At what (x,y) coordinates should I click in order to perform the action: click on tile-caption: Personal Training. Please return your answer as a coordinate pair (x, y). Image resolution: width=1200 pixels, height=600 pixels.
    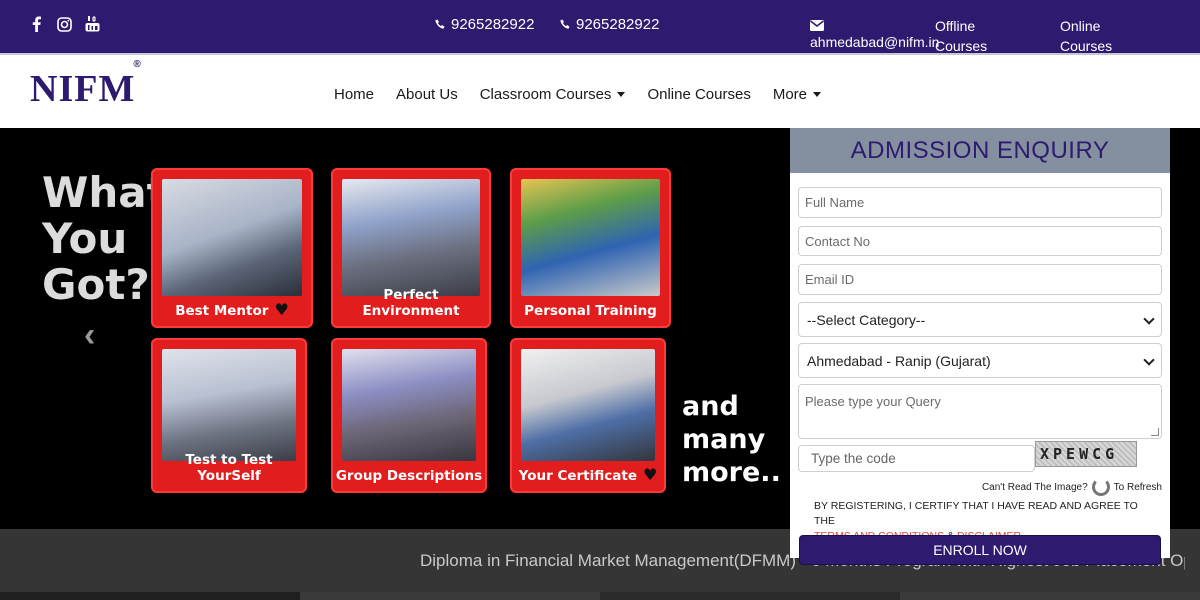
    Looking at the image, I should click on (590, 311).